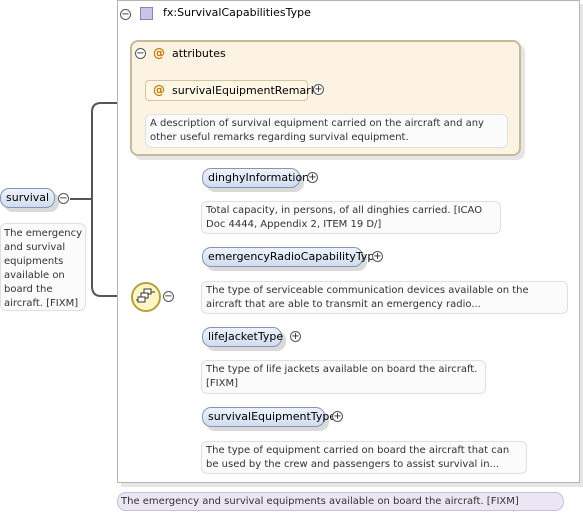 This screenshot has width=583, height=516. I want to click on root-element-survival: survival, so click(27, 198).